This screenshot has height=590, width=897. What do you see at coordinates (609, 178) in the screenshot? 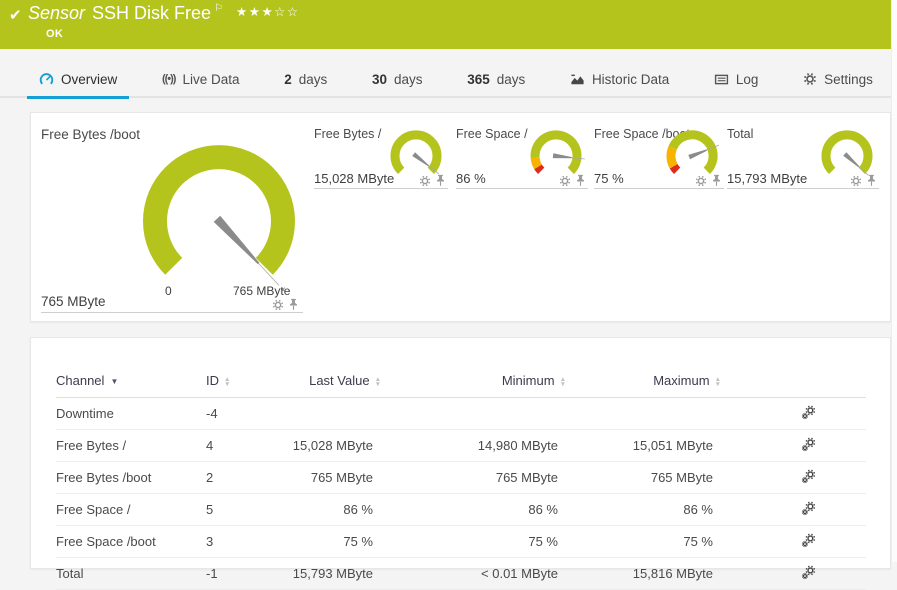
I see `gauge-value: 75 %` at bounding box center [609, 178].